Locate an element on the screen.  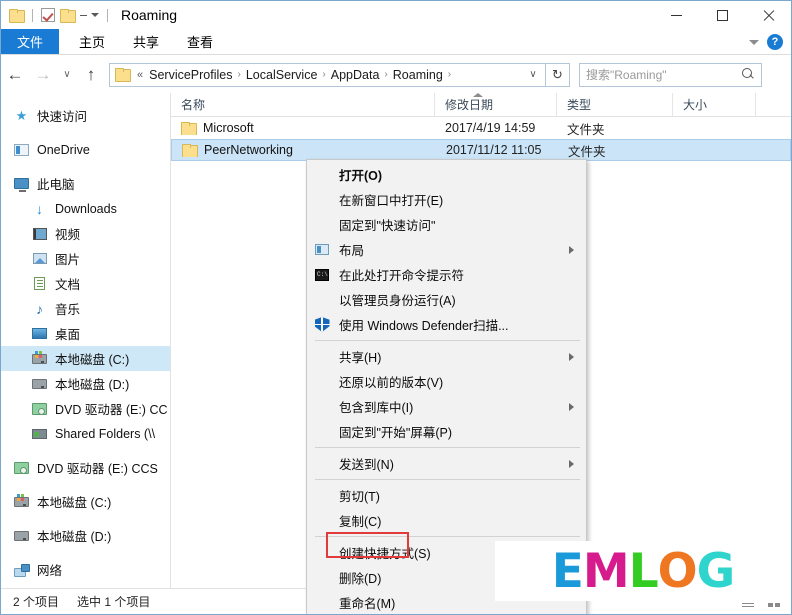
menu-item-11: 发送到(N) is located at coordinates (446, 463).